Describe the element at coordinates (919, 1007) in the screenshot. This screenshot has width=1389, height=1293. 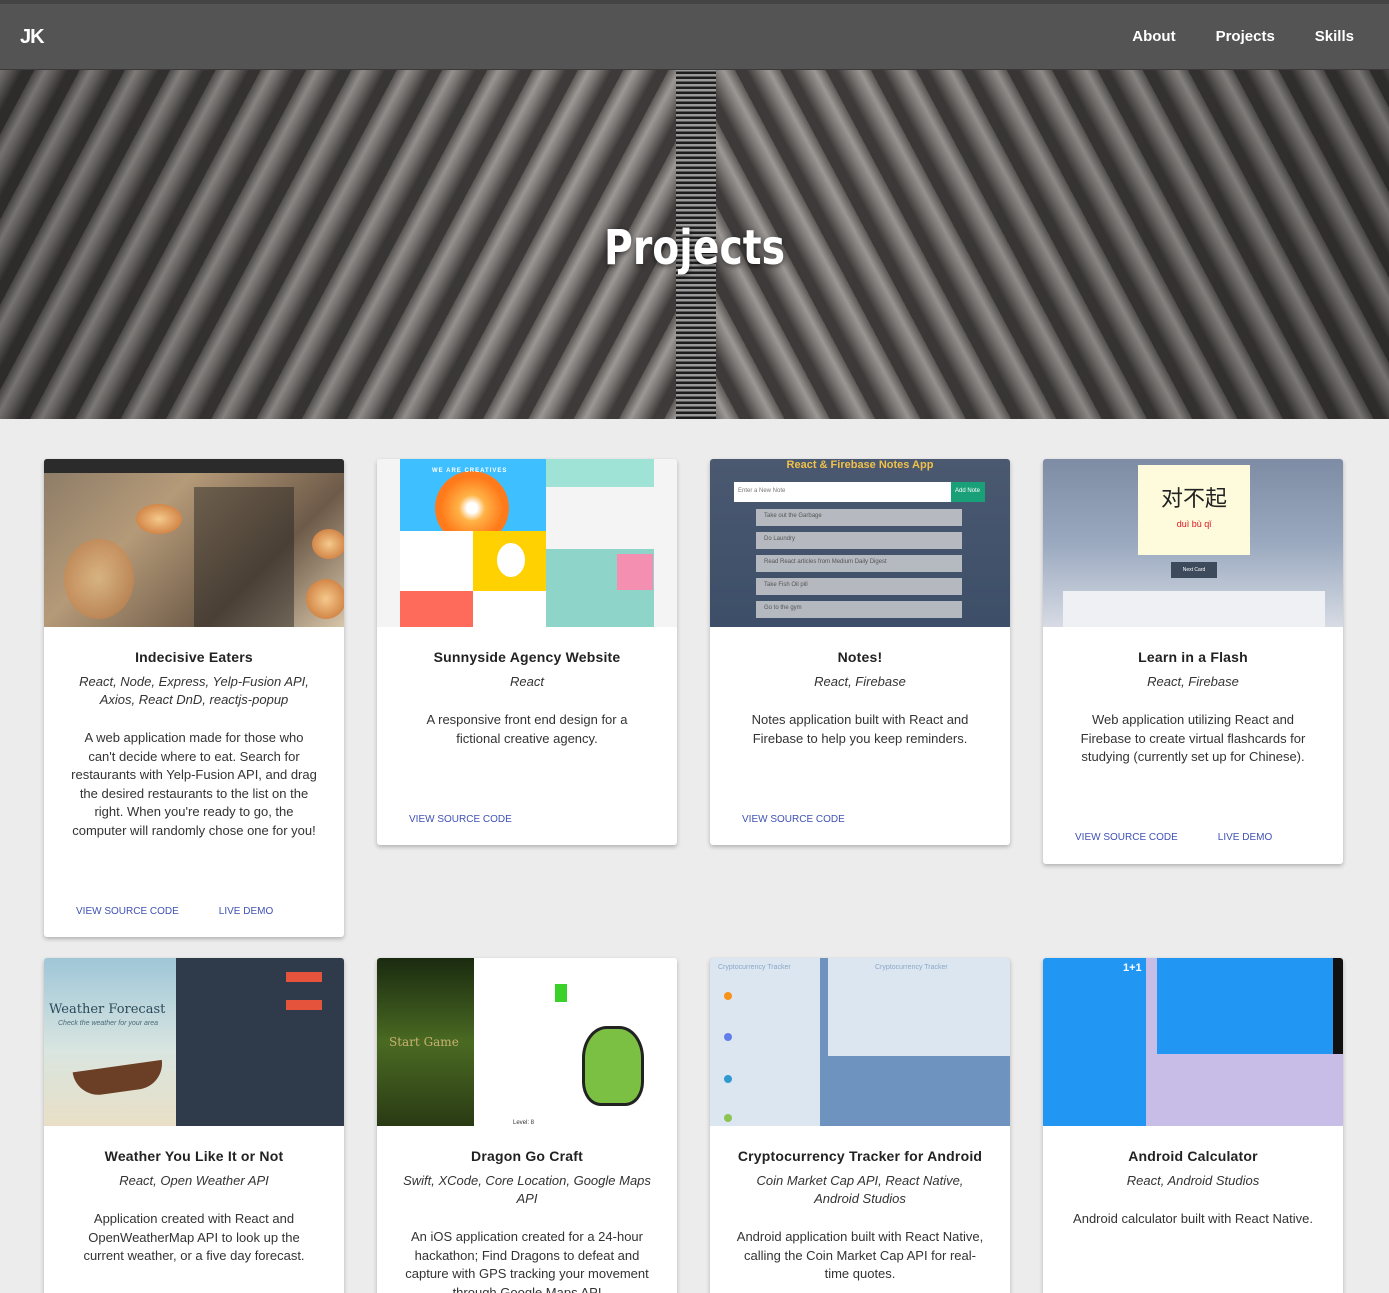
I see `thumb-phone-right` at that location.